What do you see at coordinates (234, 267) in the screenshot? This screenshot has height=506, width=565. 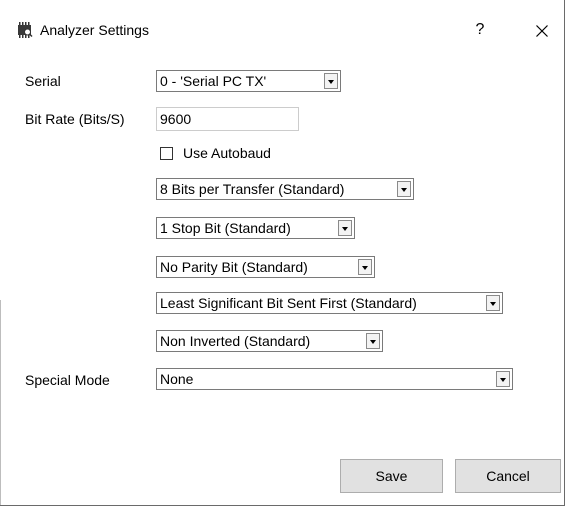 I see `parity-value: No Parity Bit (Standard)` at bounding box center [234, 267].